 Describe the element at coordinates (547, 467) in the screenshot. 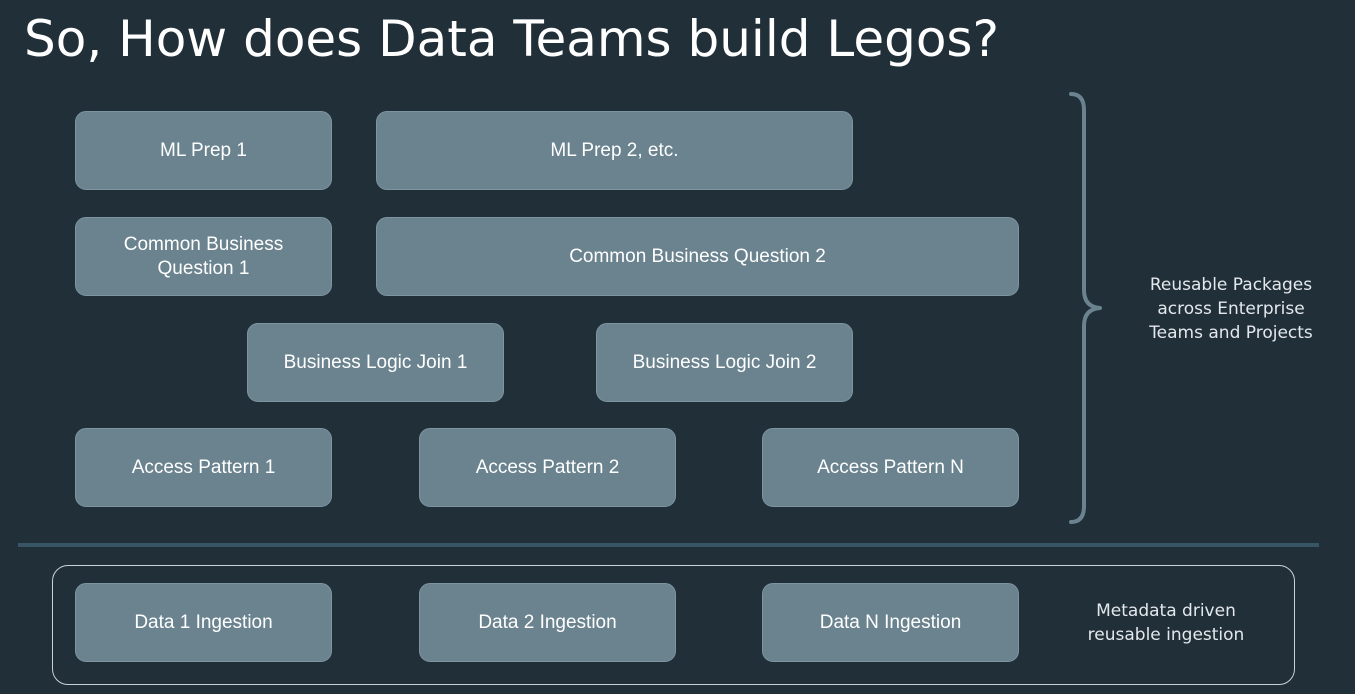

I see `access-pattern-2-block: Access Pattern 2` at that location.